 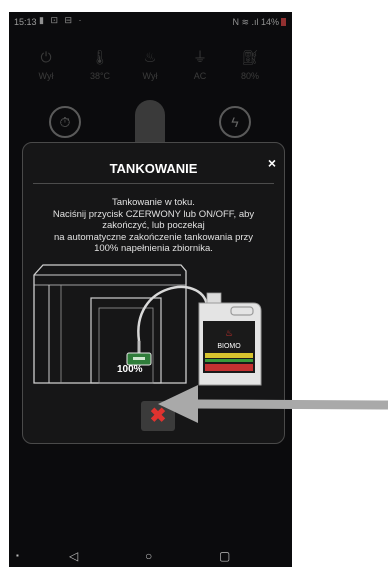 I want to click on annotation-arrow, so click(x=273, y=404).